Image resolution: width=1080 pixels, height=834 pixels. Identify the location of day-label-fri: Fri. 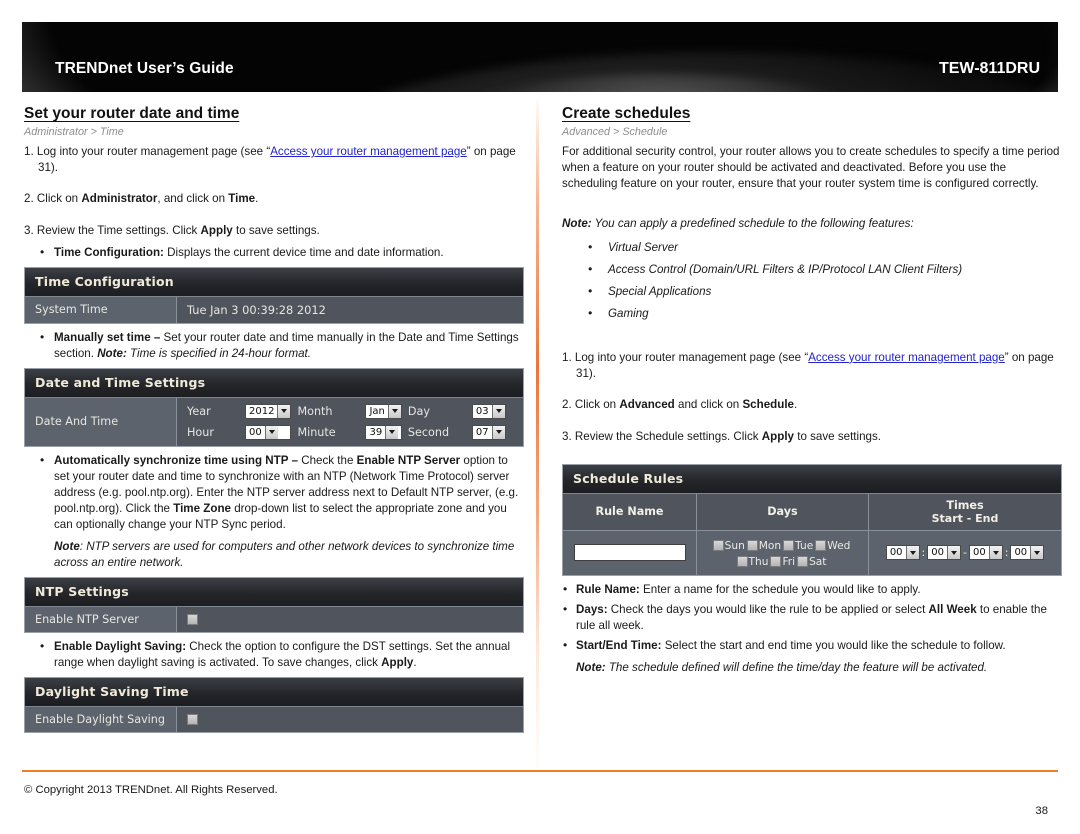
(789, 561).